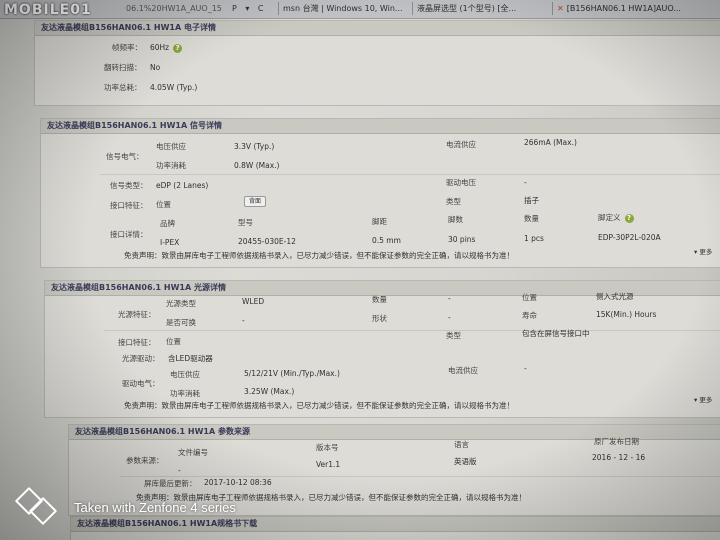 The height and width of the screenshot is (540, 720). What do you see at coordinates (529, 315) in the screenshot?
I see `lifetime-label: 寿命` at bounding box center [529, 315].